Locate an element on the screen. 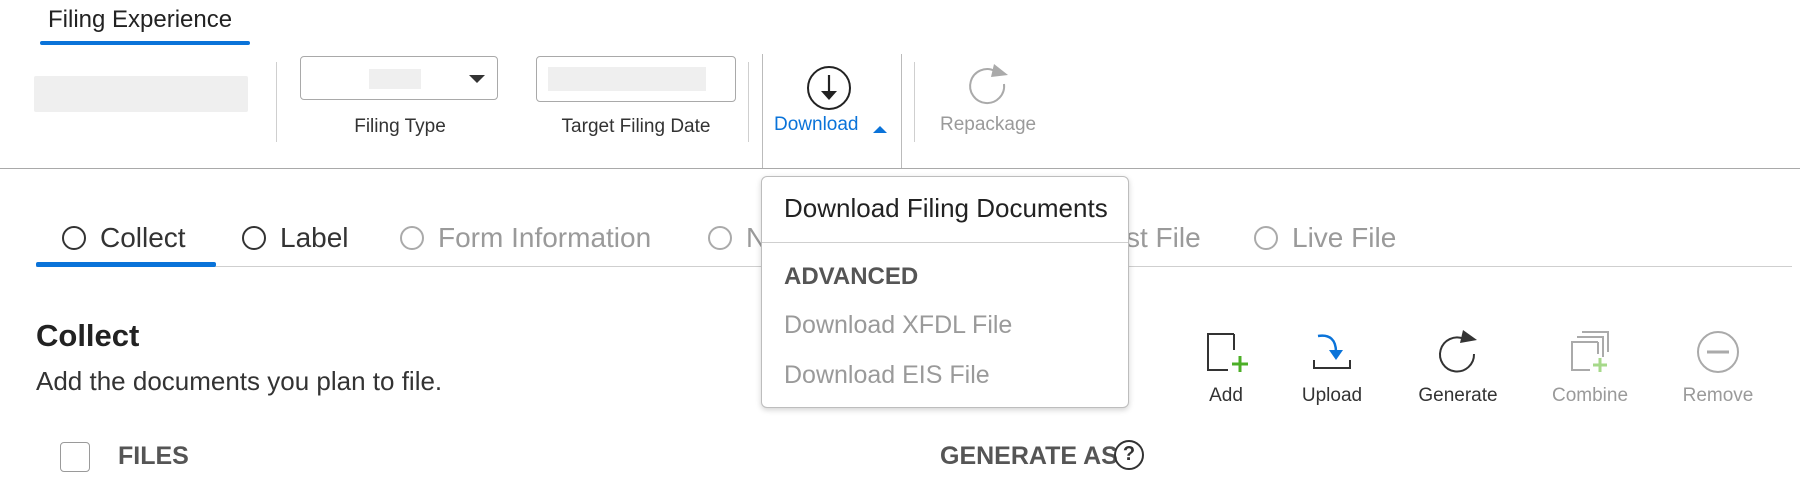  filing-type-select is located at coordinates (399, 78).